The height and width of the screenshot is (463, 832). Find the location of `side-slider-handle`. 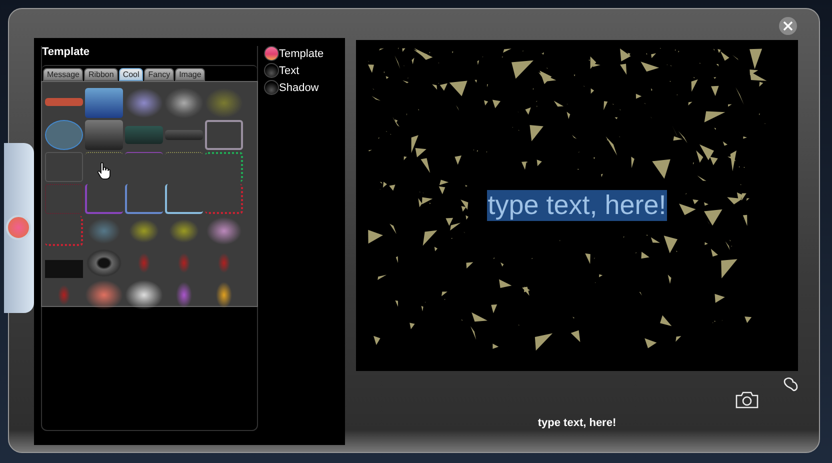

side-slider-handle is located at coordinates (19, 228).